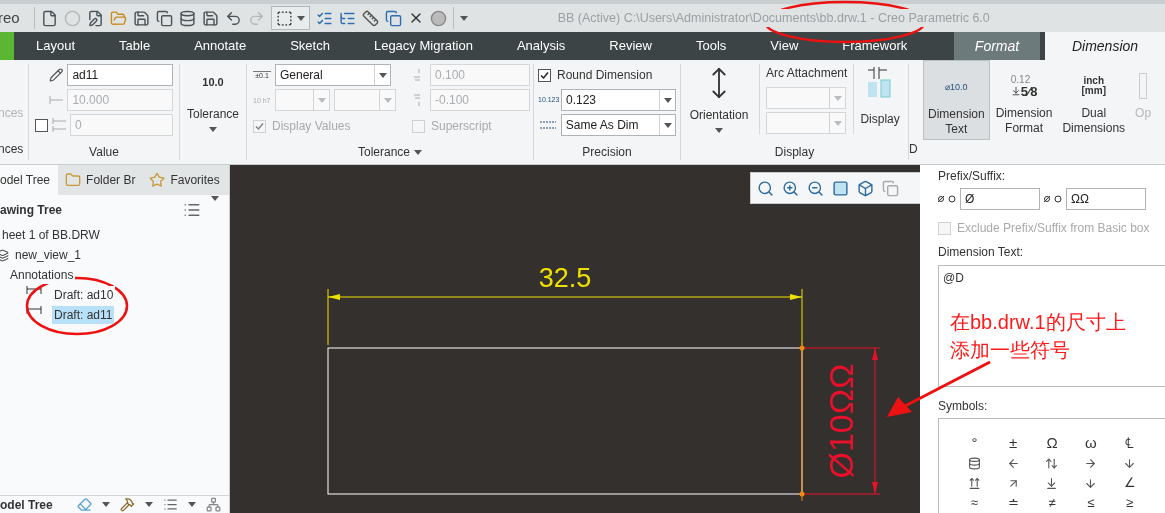 Image resolution: width=1165 pixels, height=513 pixels. I want to click on edit-file-icon, so click(95, 18).